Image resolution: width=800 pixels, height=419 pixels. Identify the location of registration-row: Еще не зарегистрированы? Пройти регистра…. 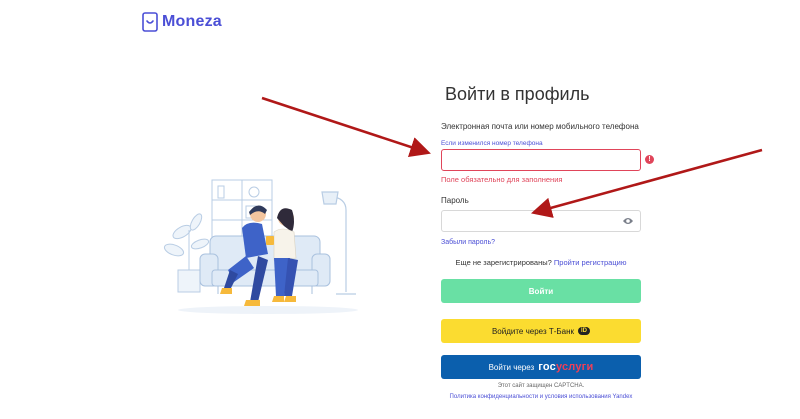
(541, 262).